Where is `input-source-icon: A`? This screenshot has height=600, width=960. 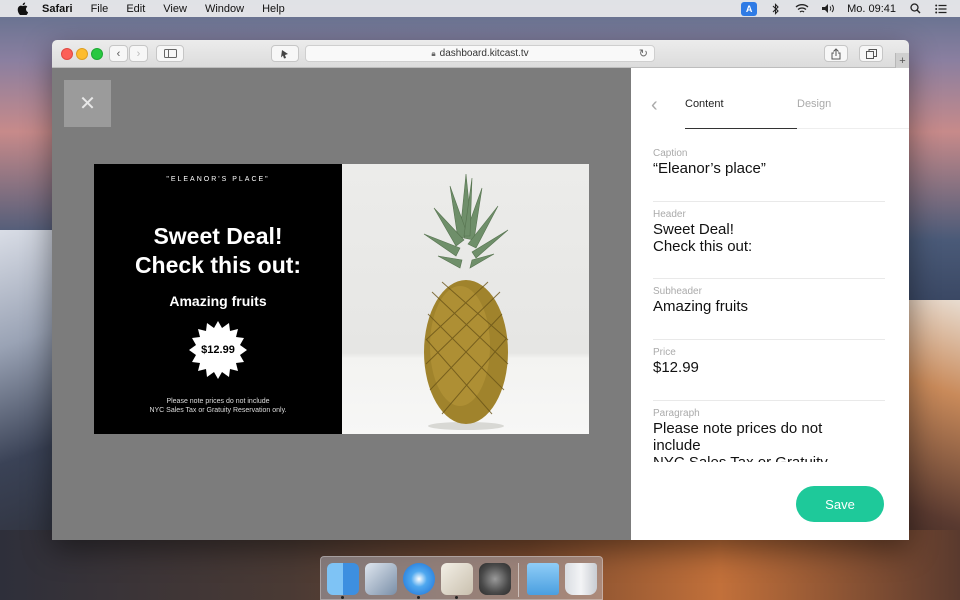 input-source-icon: A is located at coordinates (749, 8).